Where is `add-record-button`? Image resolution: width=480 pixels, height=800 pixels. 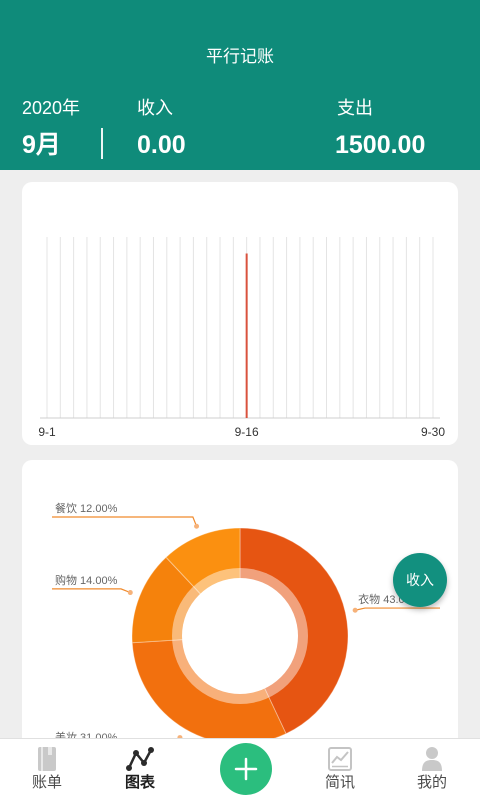
add-record-button is located at coordinates (246, 769).